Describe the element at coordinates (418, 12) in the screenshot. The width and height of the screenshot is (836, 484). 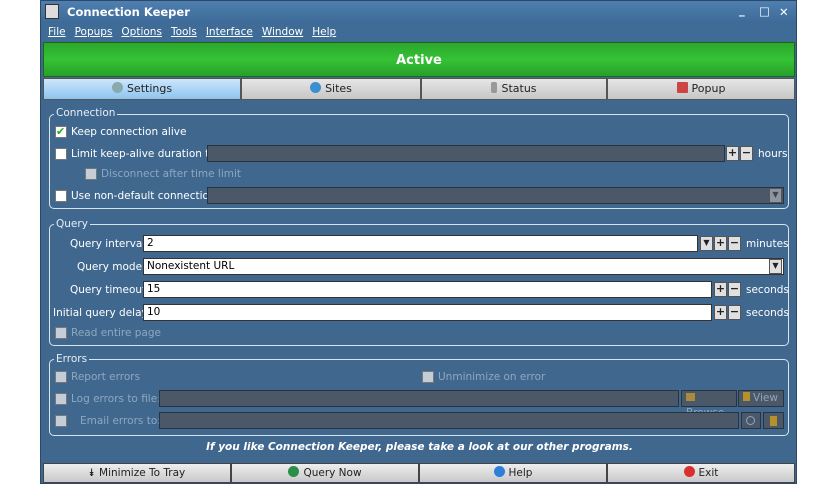
I see `title-bar: Connection Keeper _ □ ✕` at that location.